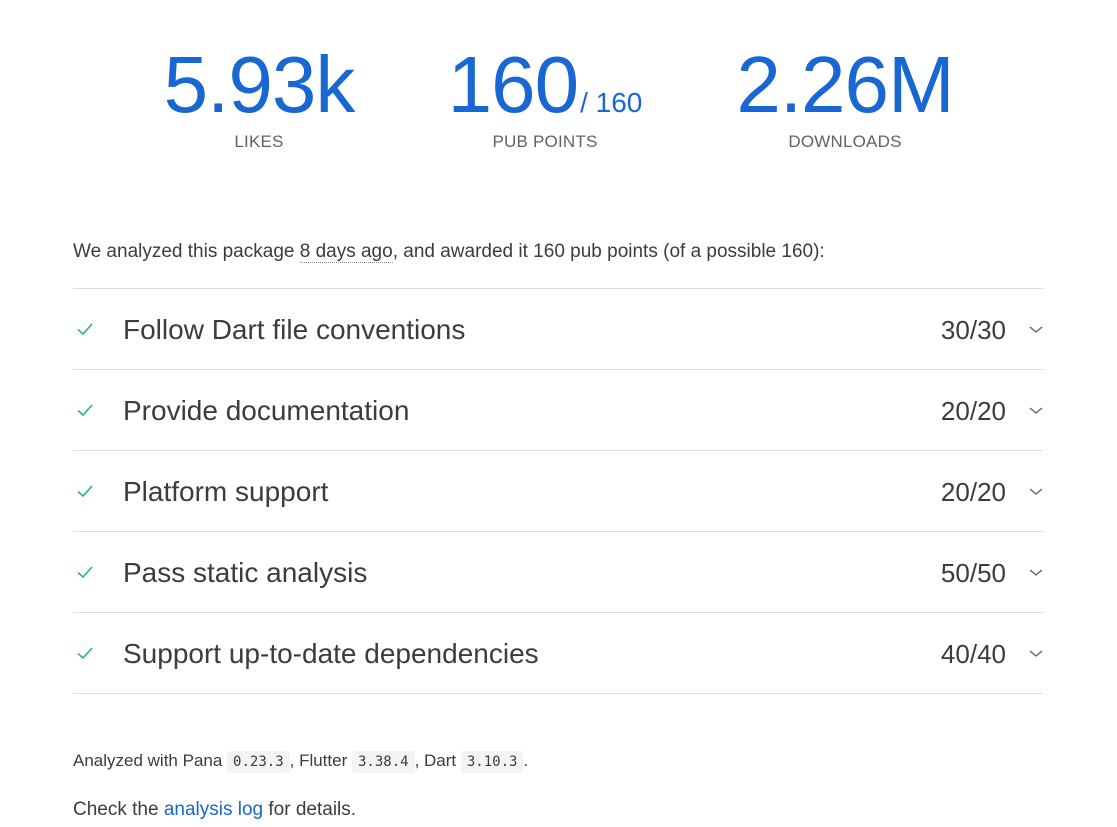  What do you see at coordinates (558, 329) in the screenshot?
I see `section-row: Follow Dart file conventions 30/30` at bounding box center [558, 329].